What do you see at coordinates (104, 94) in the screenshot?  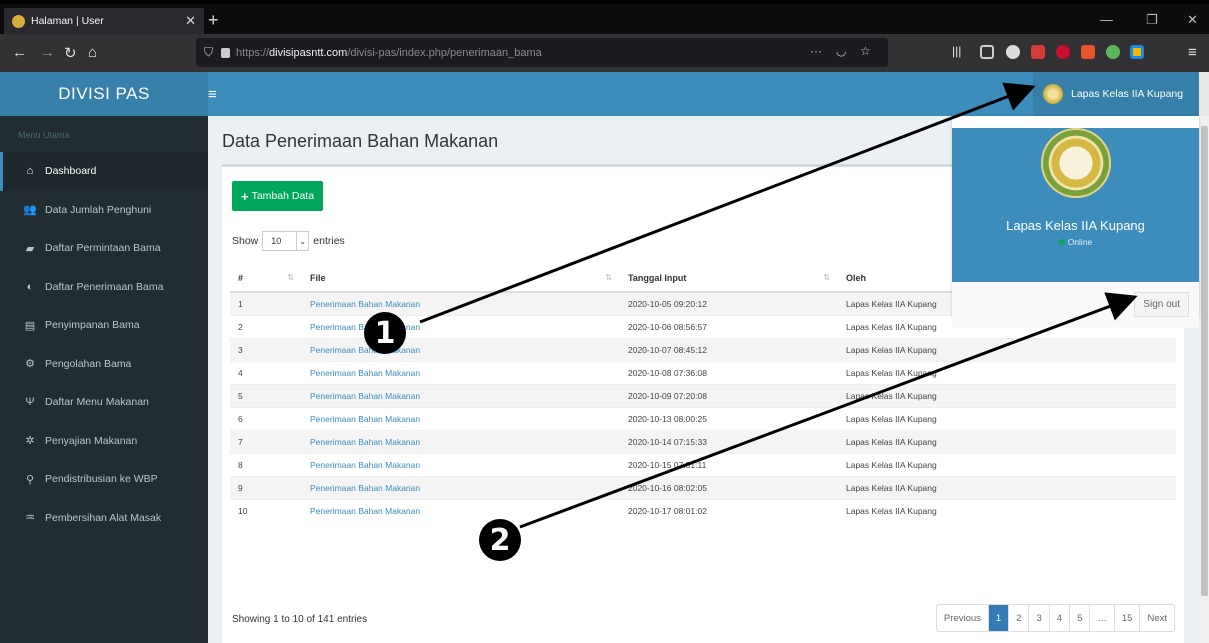 I see `brand-logo: DIVISI PAS` at bounding box center [104, 94].